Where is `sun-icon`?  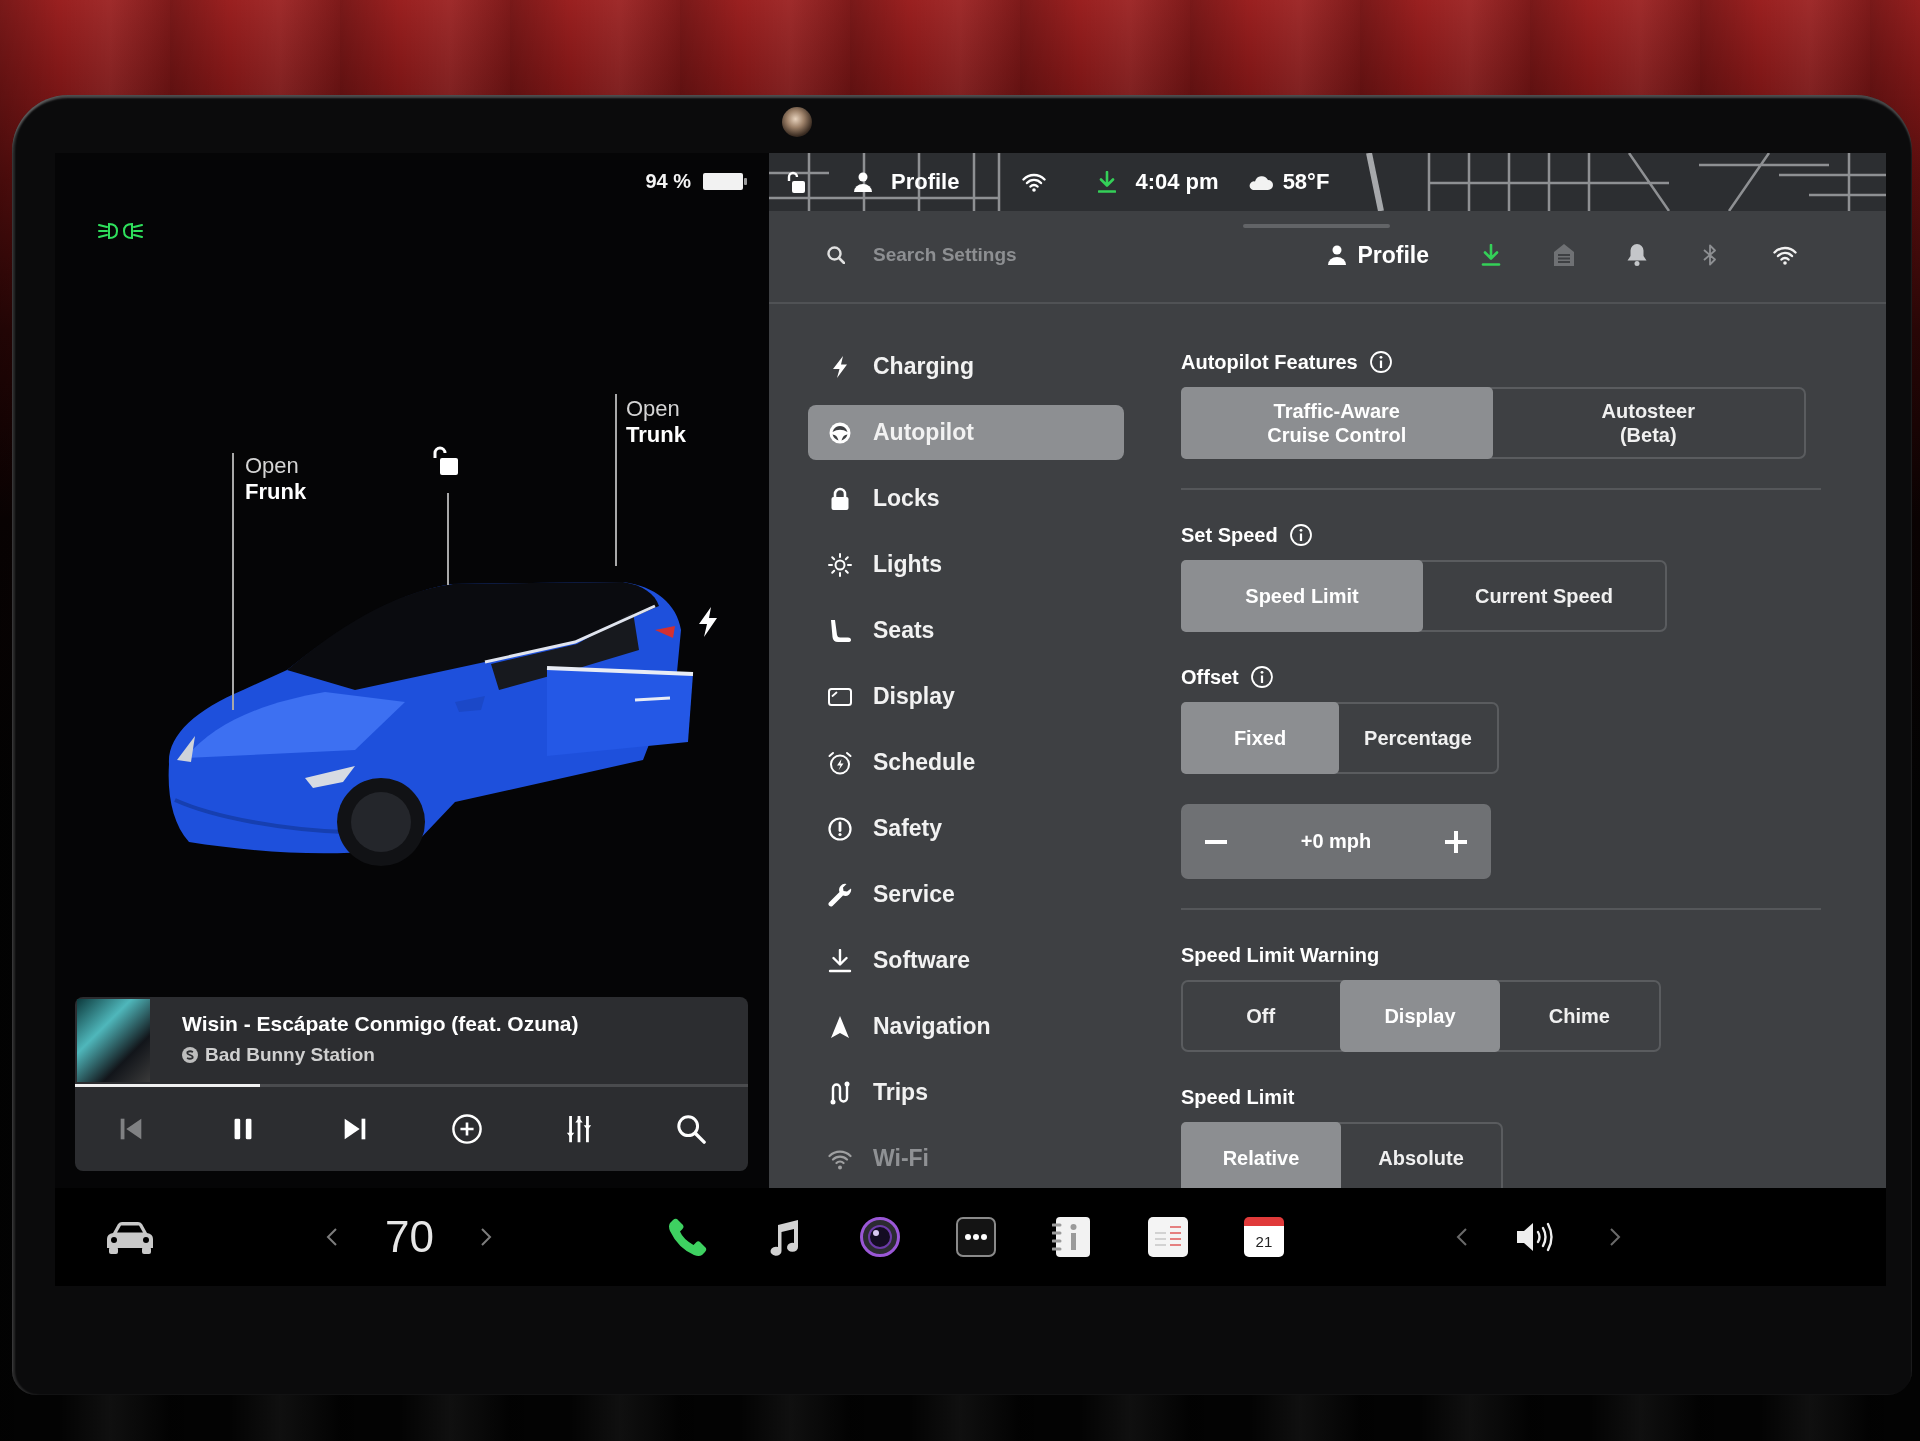 sun-icon is located at coordinates (840, 564).